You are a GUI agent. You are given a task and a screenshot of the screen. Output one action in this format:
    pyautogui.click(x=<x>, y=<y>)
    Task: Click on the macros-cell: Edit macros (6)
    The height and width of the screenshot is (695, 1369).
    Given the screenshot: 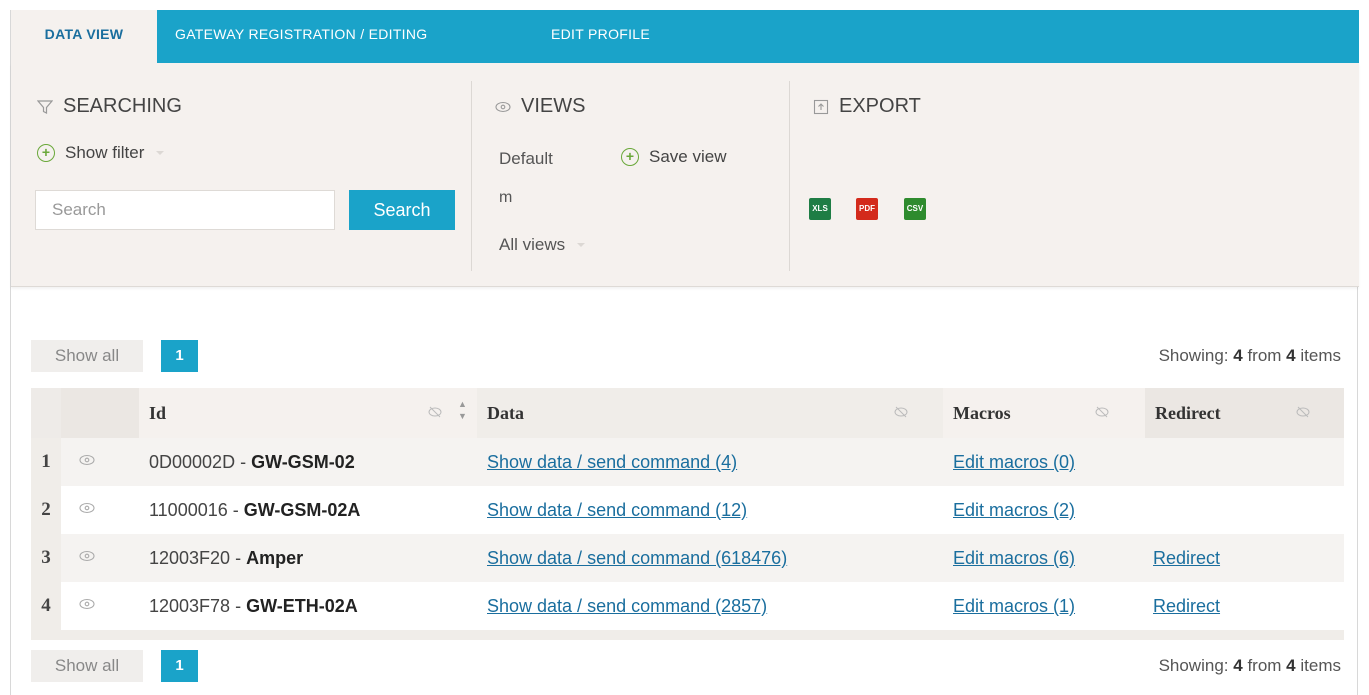 What is the action you would take?
    pyautogui.click(x=1014, y=558)
    